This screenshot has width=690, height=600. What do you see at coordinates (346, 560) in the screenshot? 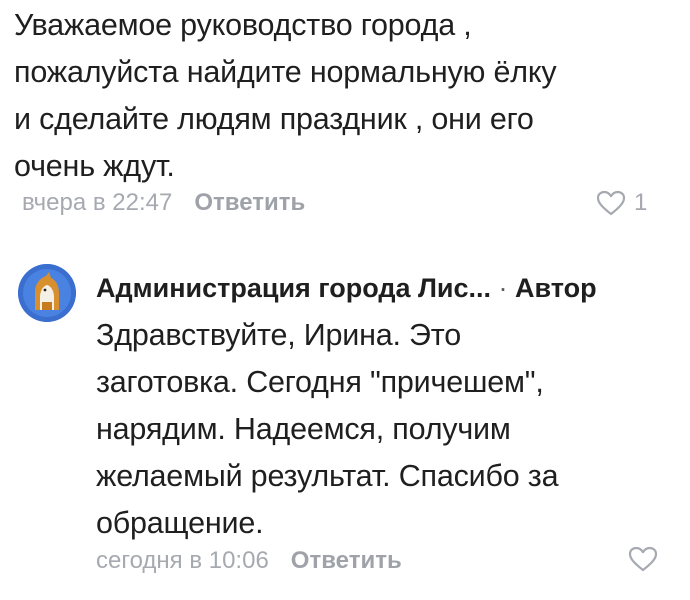
I see `reply-reply-button: Ответить` at bounding box center [346, 560].